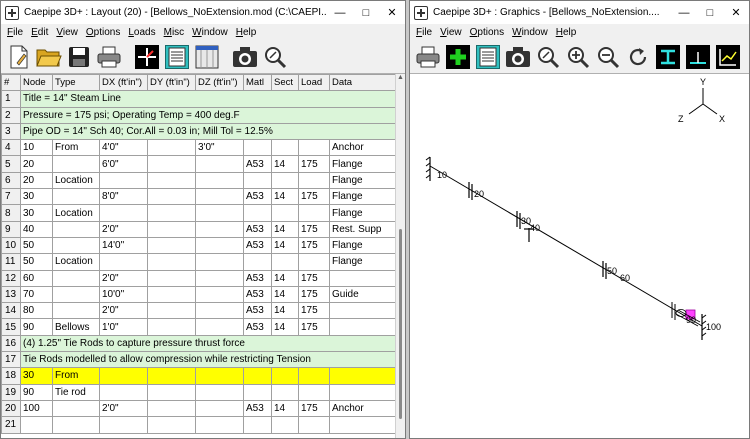  What do you see at coordinates (11, 99) in the screenshot?
I see `row-number: 1` at bounding box center [11, 99].